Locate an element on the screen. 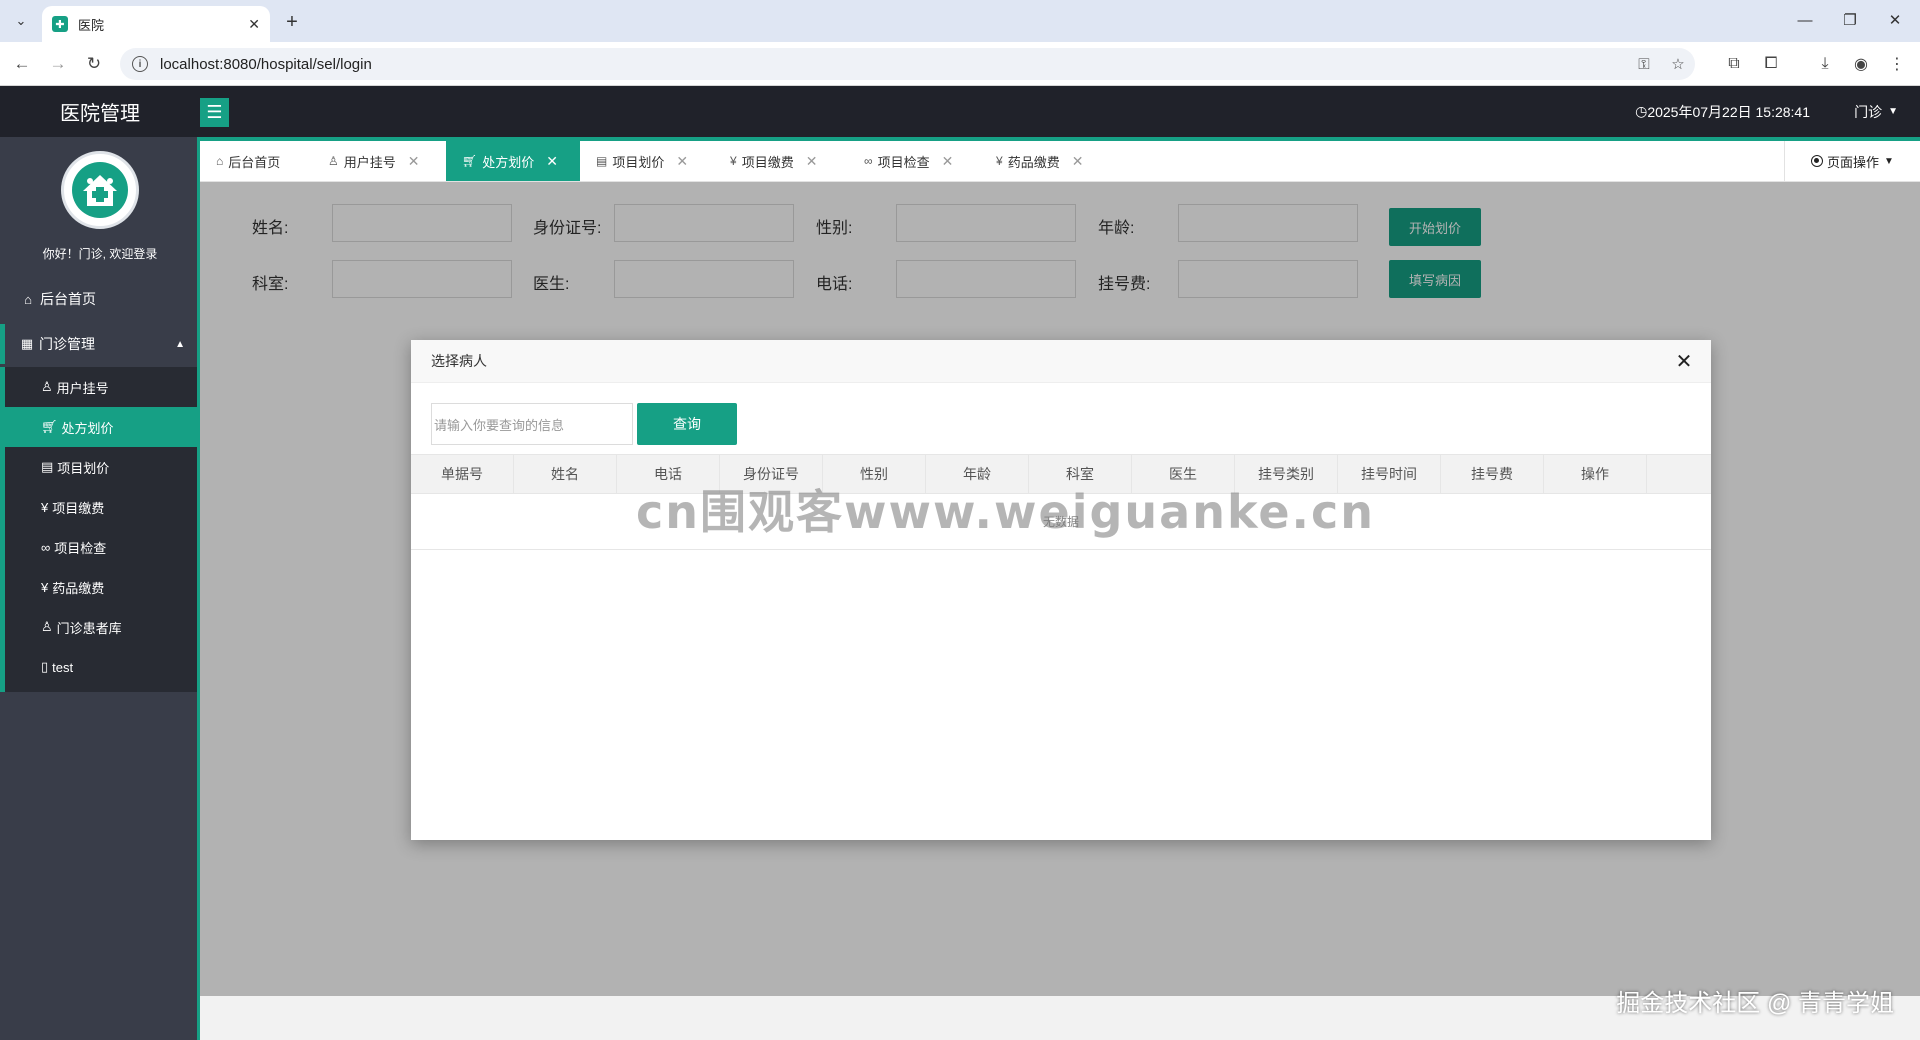 This screenshot has width=1920, height=1040. user-menu: 门诊 ▼ is located at coordinates (1876, 111).